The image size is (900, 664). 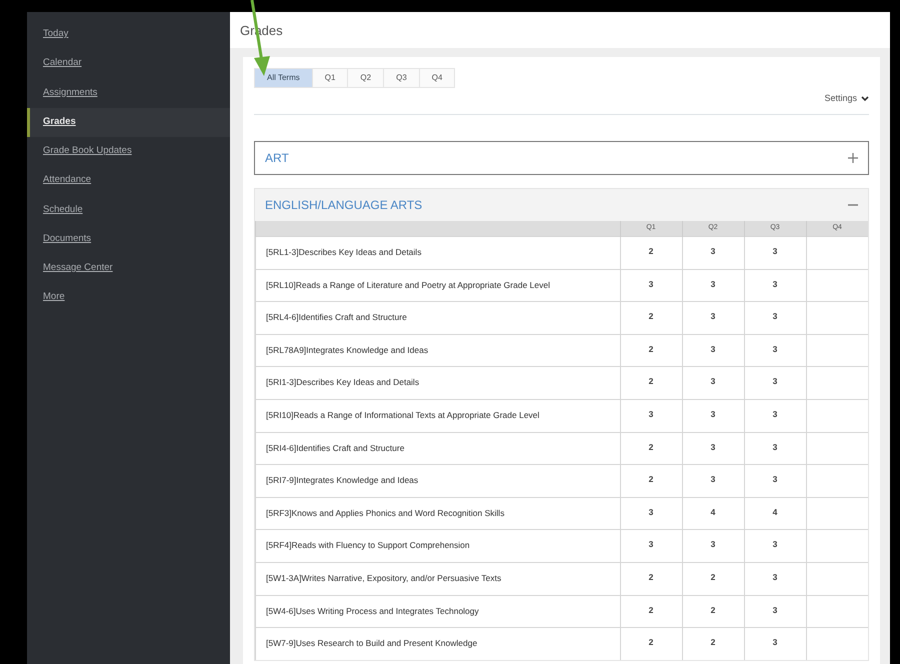 What do you see at coordinates (366, 78) in the screenshot?
I see `term-tab: Q2` at bounding box center [366, 78].